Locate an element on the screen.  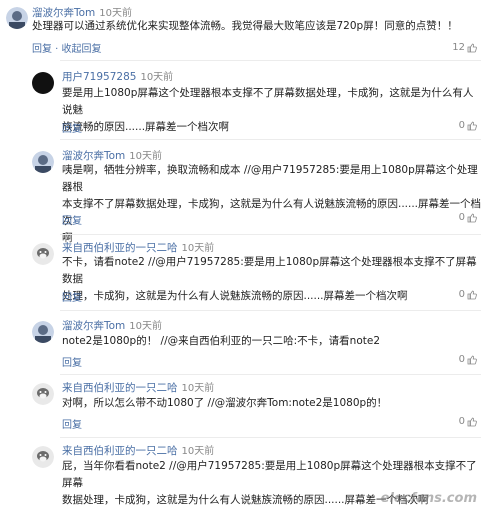
reply-text-line: note2是1080p的！ //@来自西伯利亚的一只二哈:不卡，请看note2 is located at coordinates (221, 341).